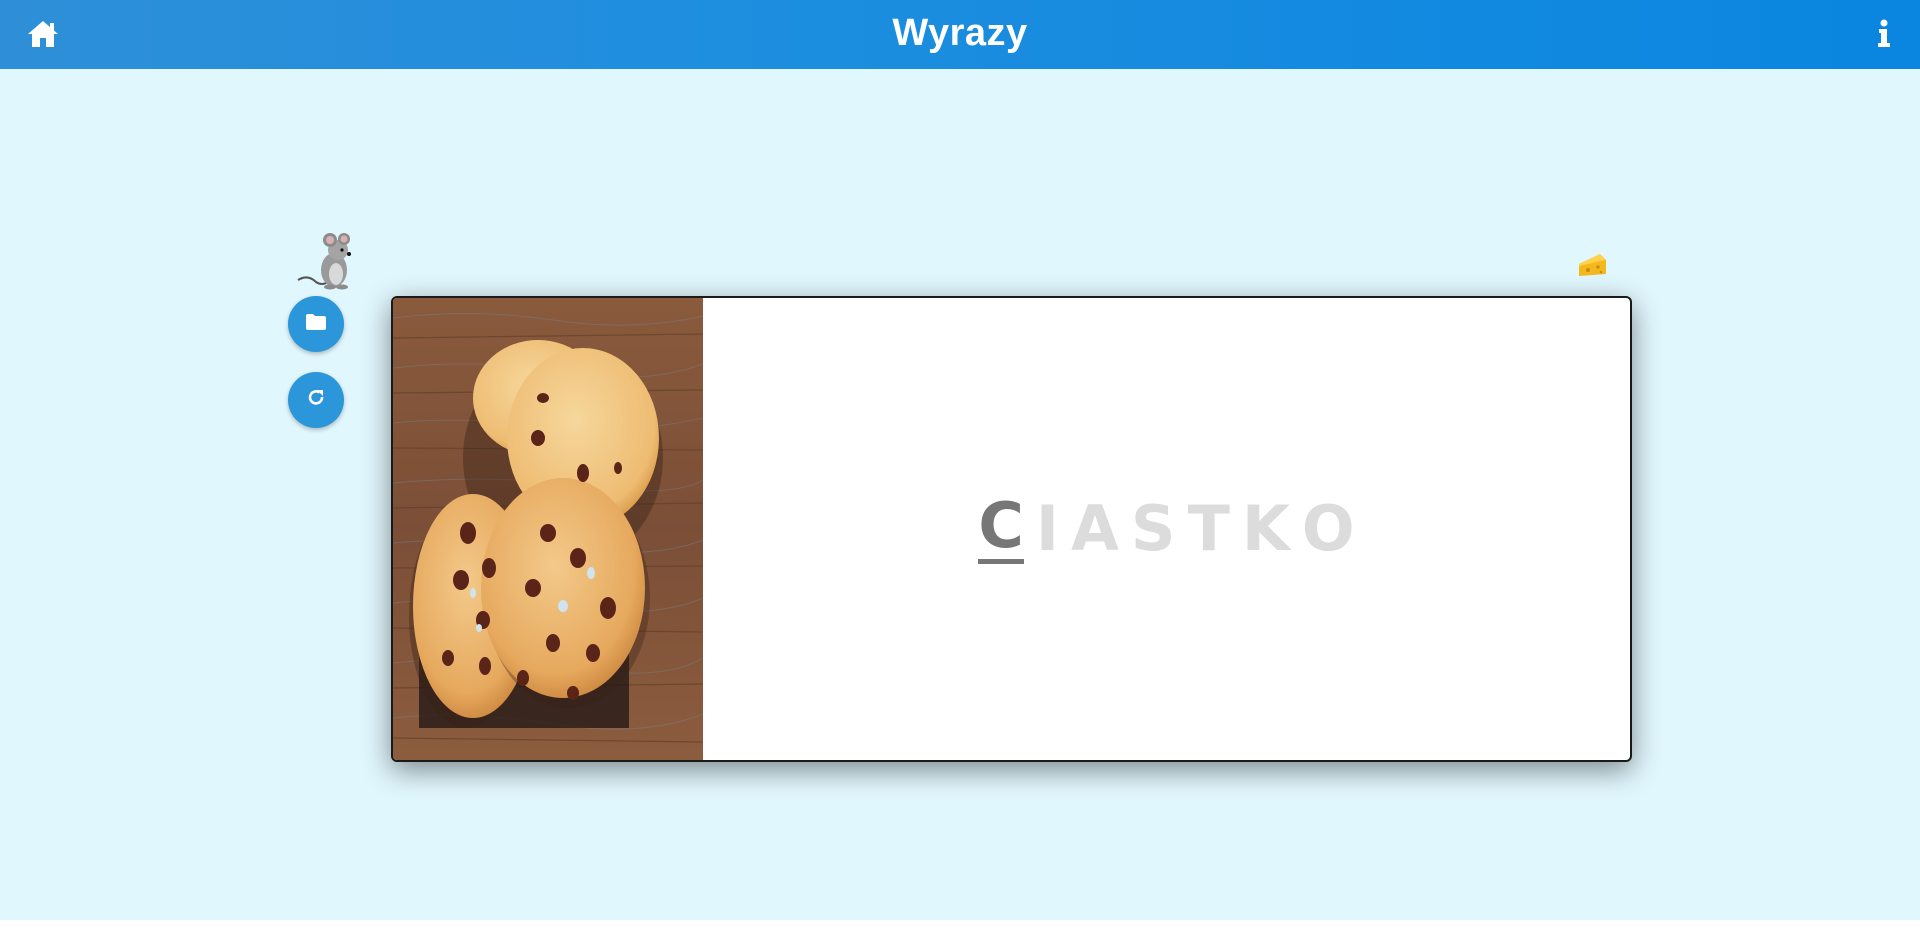 This screenshot has height=928, width=1920. What do you see at coordinates (1047, 529) in the screenshot?
I see `word-letter: I` at bounding box center [1047, 529].